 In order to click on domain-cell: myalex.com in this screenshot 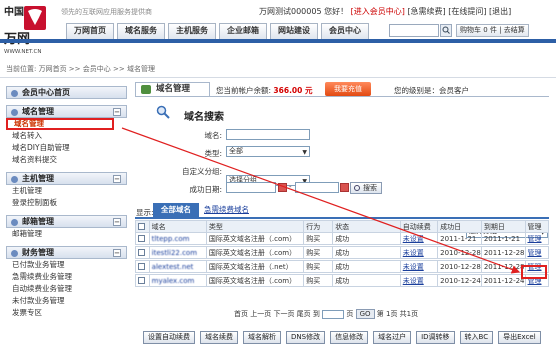, I will do `click(177, 280)`.